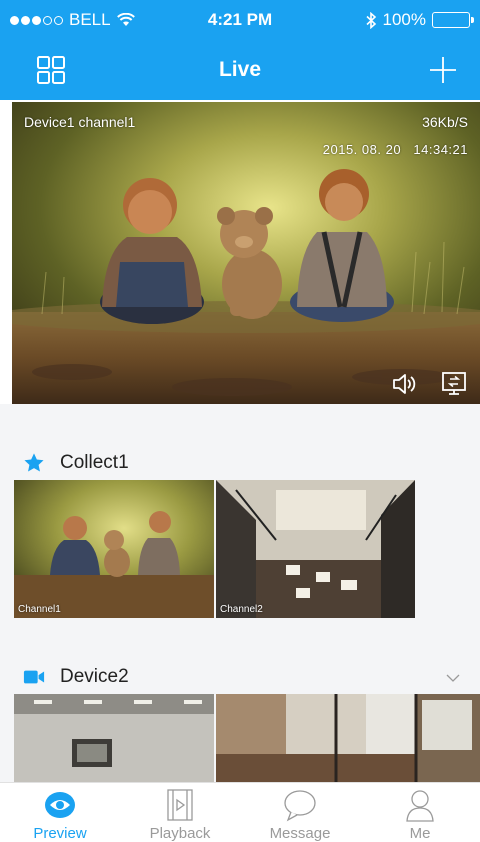 The height and width of the screenshot is (842, 480). What do you see at coordinates (60, 805) in the screenshot?
I see `eye-icon` at bounding box center [60, 805].